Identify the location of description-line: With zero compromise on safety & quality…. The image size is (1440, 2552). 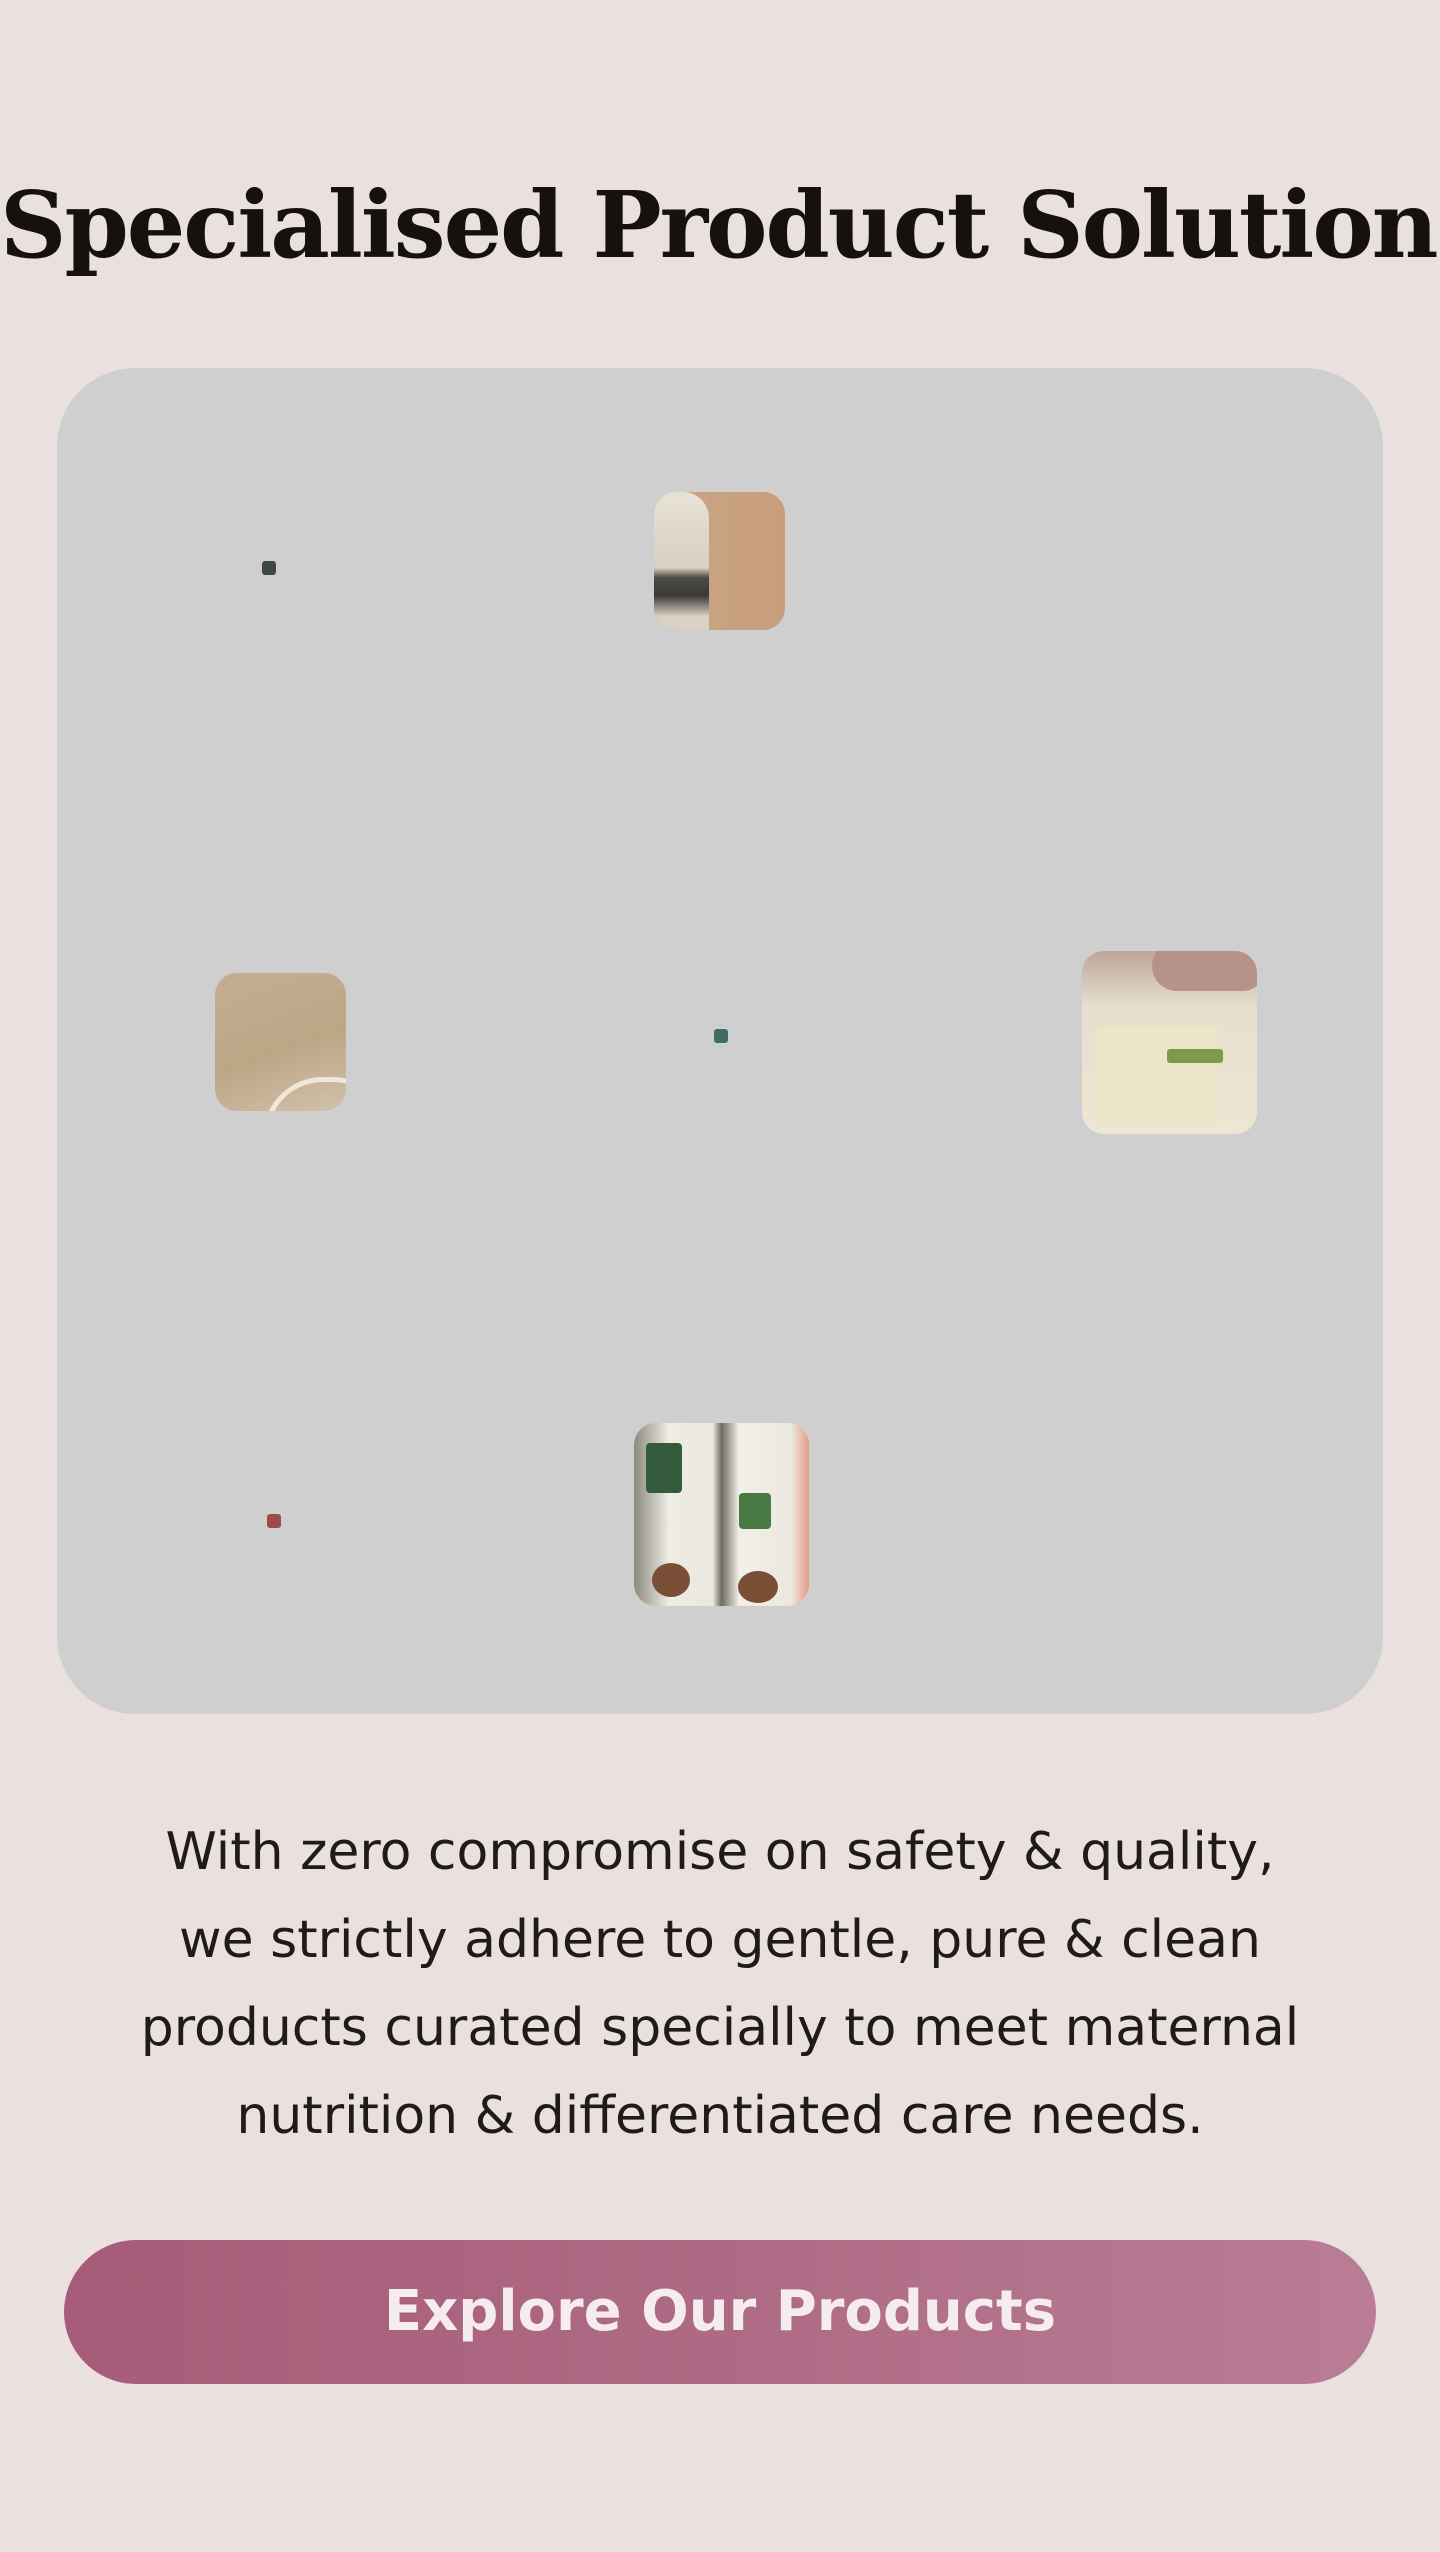
(720, 1852).